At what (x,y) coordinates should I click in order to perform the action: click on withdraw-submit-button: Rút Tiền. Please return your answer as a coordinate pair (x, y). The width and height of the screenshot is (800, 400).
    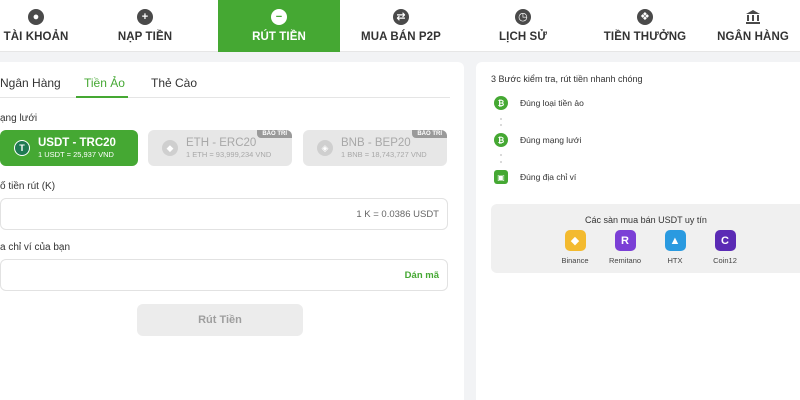
    Looking at the image, I should click on (220, 320).